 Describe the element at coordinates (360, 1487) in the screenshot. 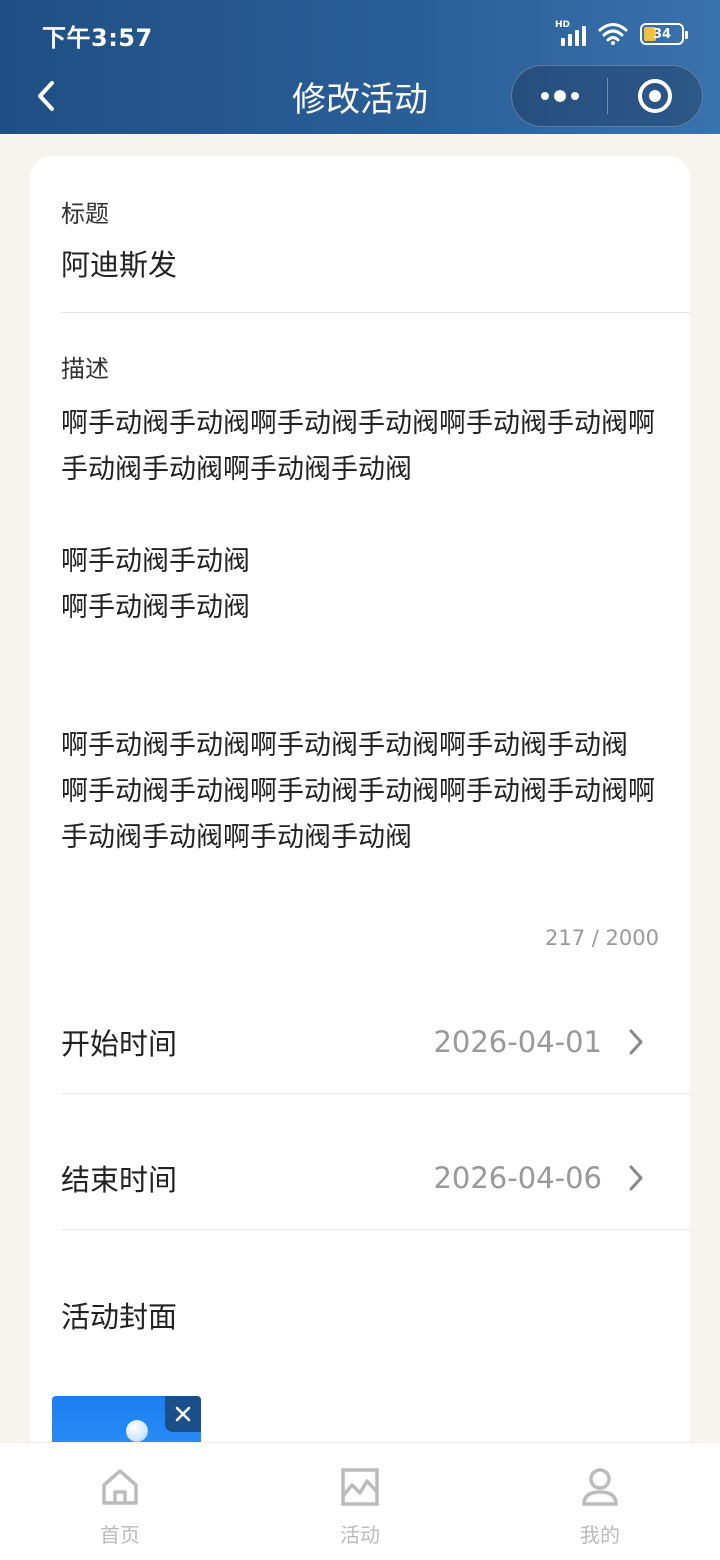

I see `activity-chart-icon` at that location.